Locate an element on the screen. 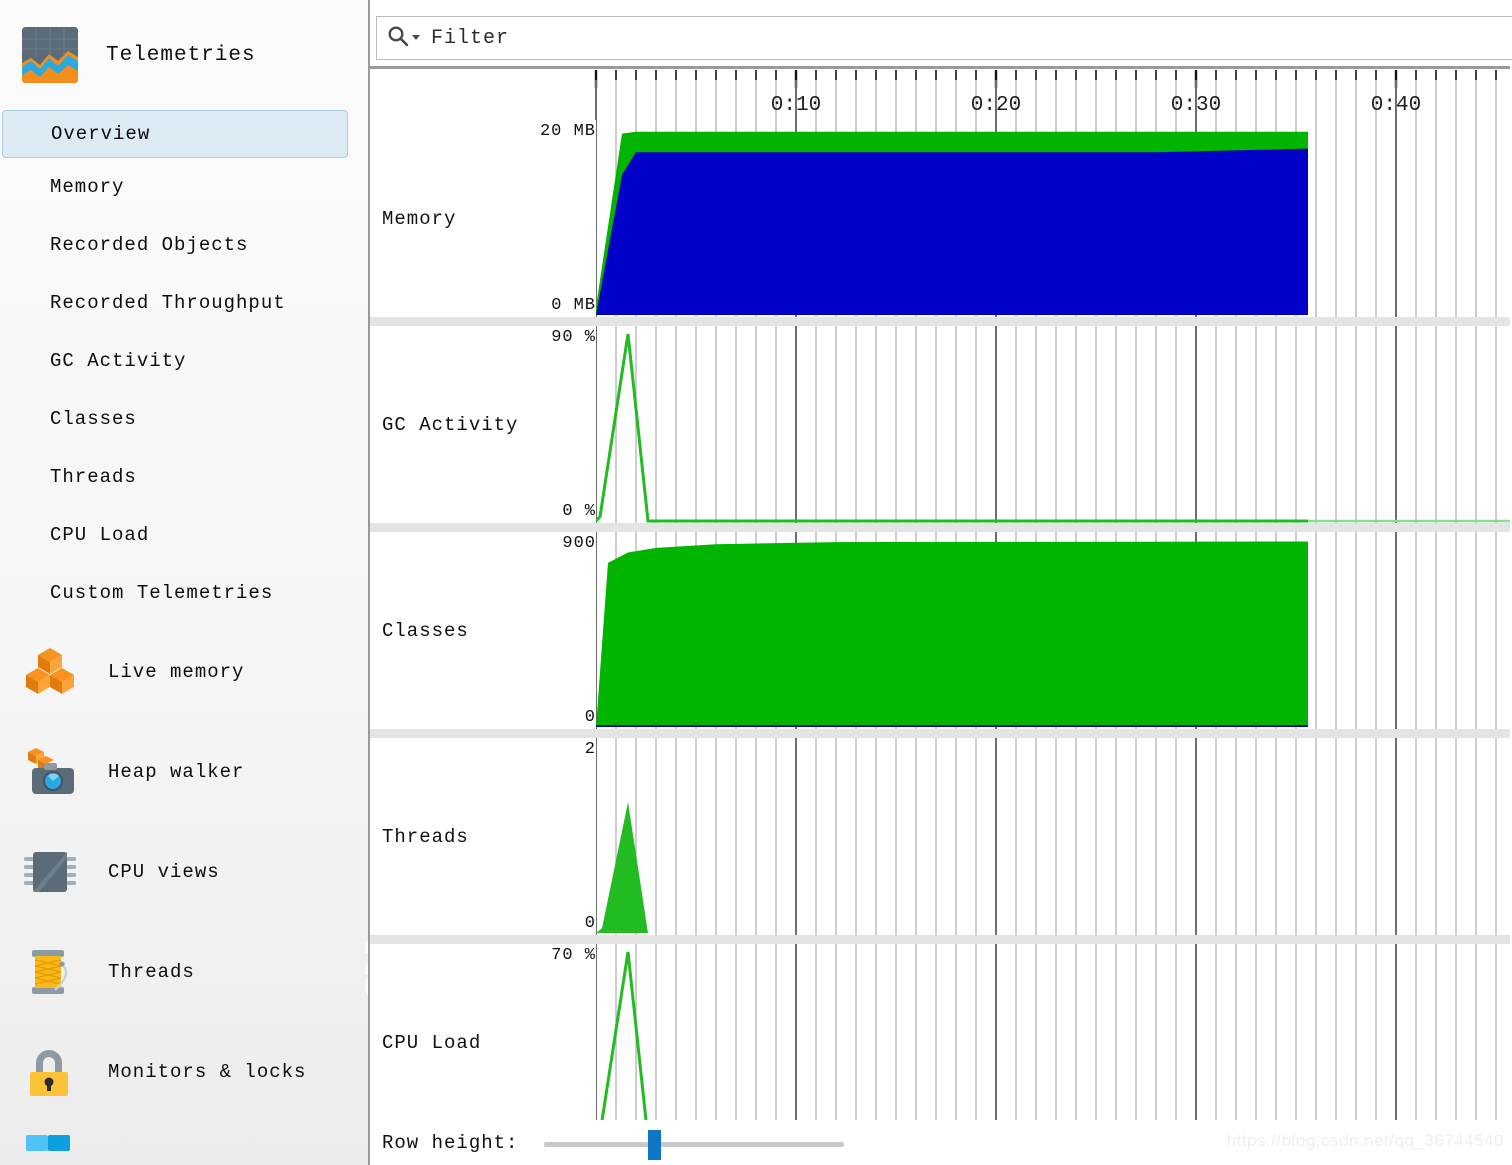 This screenshot has width=1512, height=1165. chart-threads-plot is located at coordinates (1053, 836).